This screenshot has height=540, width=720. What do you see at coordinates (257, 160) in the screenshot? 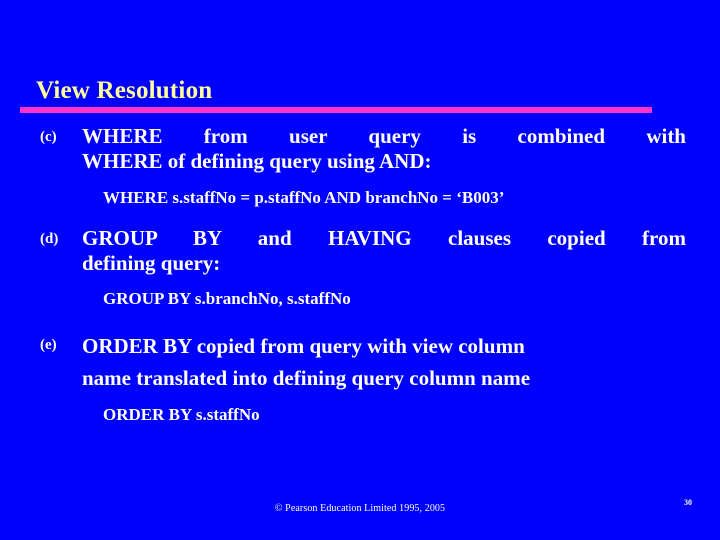
I see `bullet-text-c-line2: WHERE of defining query using AND:` at bounding box center [257, 160].